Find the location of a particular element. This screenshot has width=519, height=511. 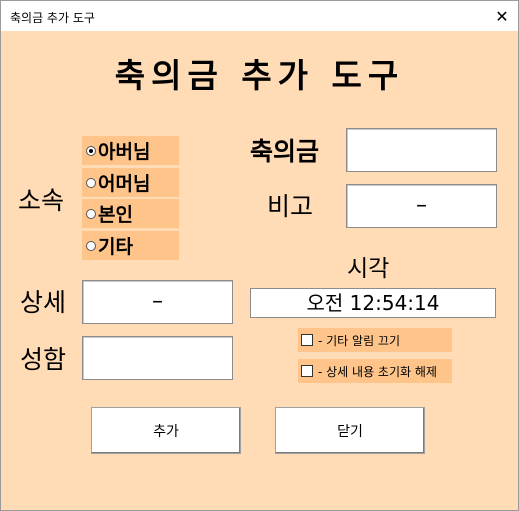

time-label: 시각 is located at coordinates (368, 269).